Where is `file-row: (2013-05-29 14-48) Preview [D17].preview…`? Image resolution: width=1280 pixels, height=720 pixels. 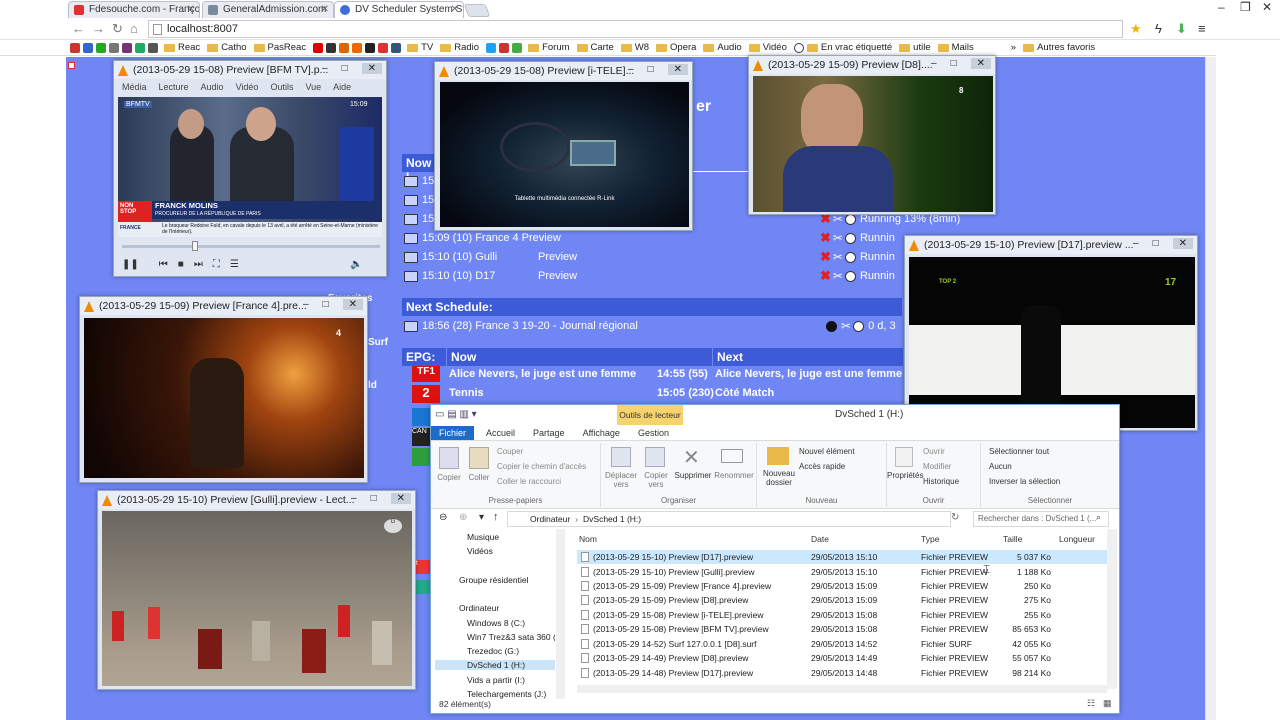
file-row: (2013-05-29 14-48) Preview [D17].preview… is located at coordinates (842, 673).